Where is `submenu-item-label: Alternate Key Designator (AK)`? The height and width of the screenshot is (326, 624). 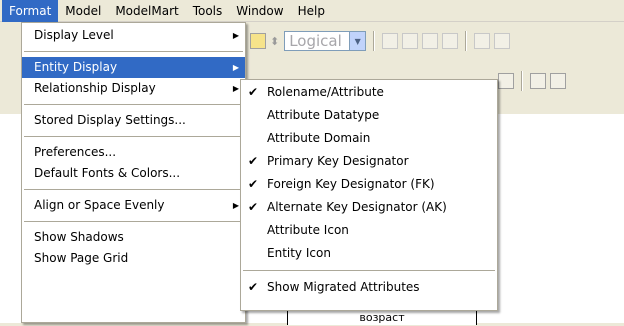
submenu-item-label: Alternate Key Designator (AK) is located at coordinates (357, 207).